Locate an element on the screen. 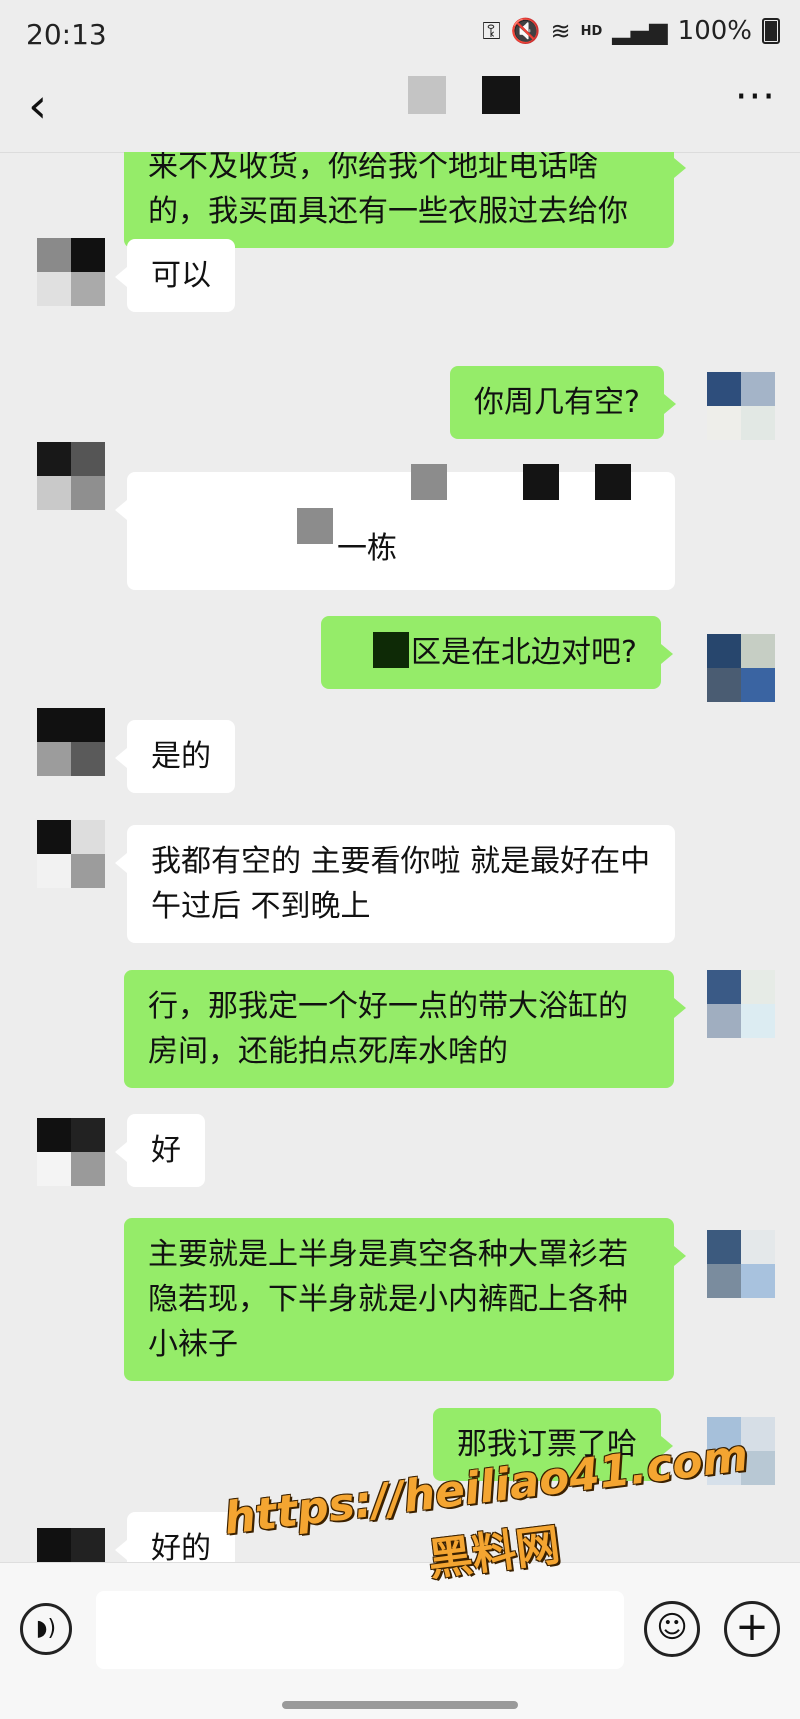 The height and width of the screenshot is (1719, 800). message-bubble-sent: 你周几有空? is located at coordinates (563, 402).